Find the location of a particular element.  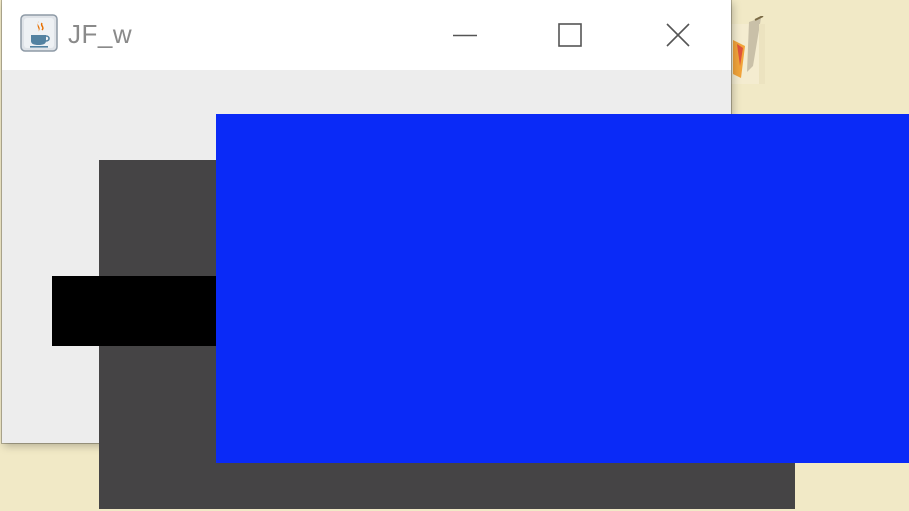

minimize-icon is located at coordinates (465, 35).